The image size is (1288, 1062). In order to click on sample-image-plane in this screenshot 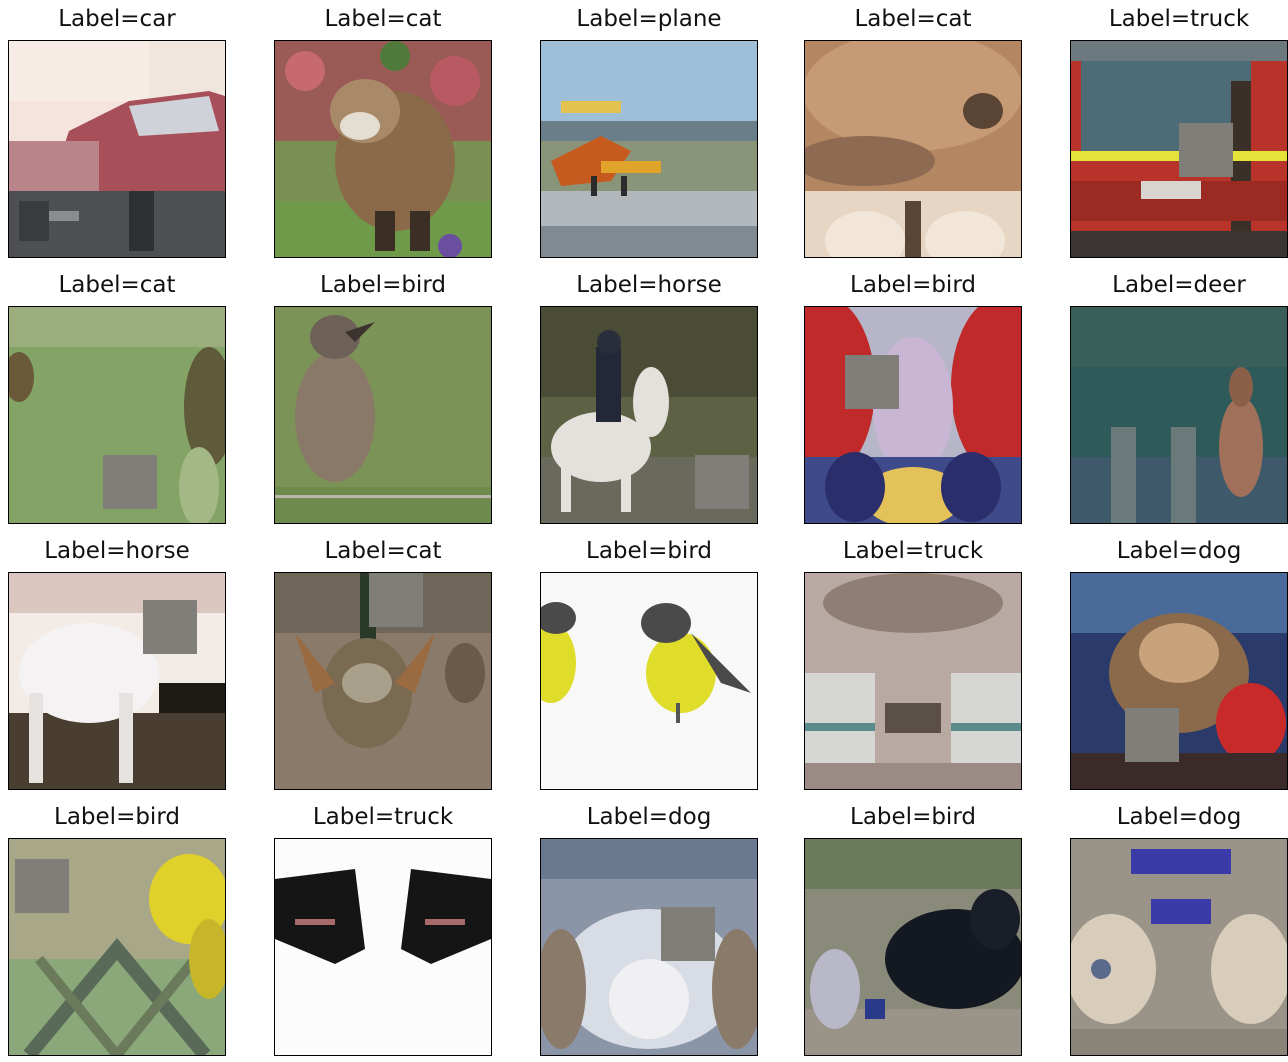, I will do `click(649, 149)`.